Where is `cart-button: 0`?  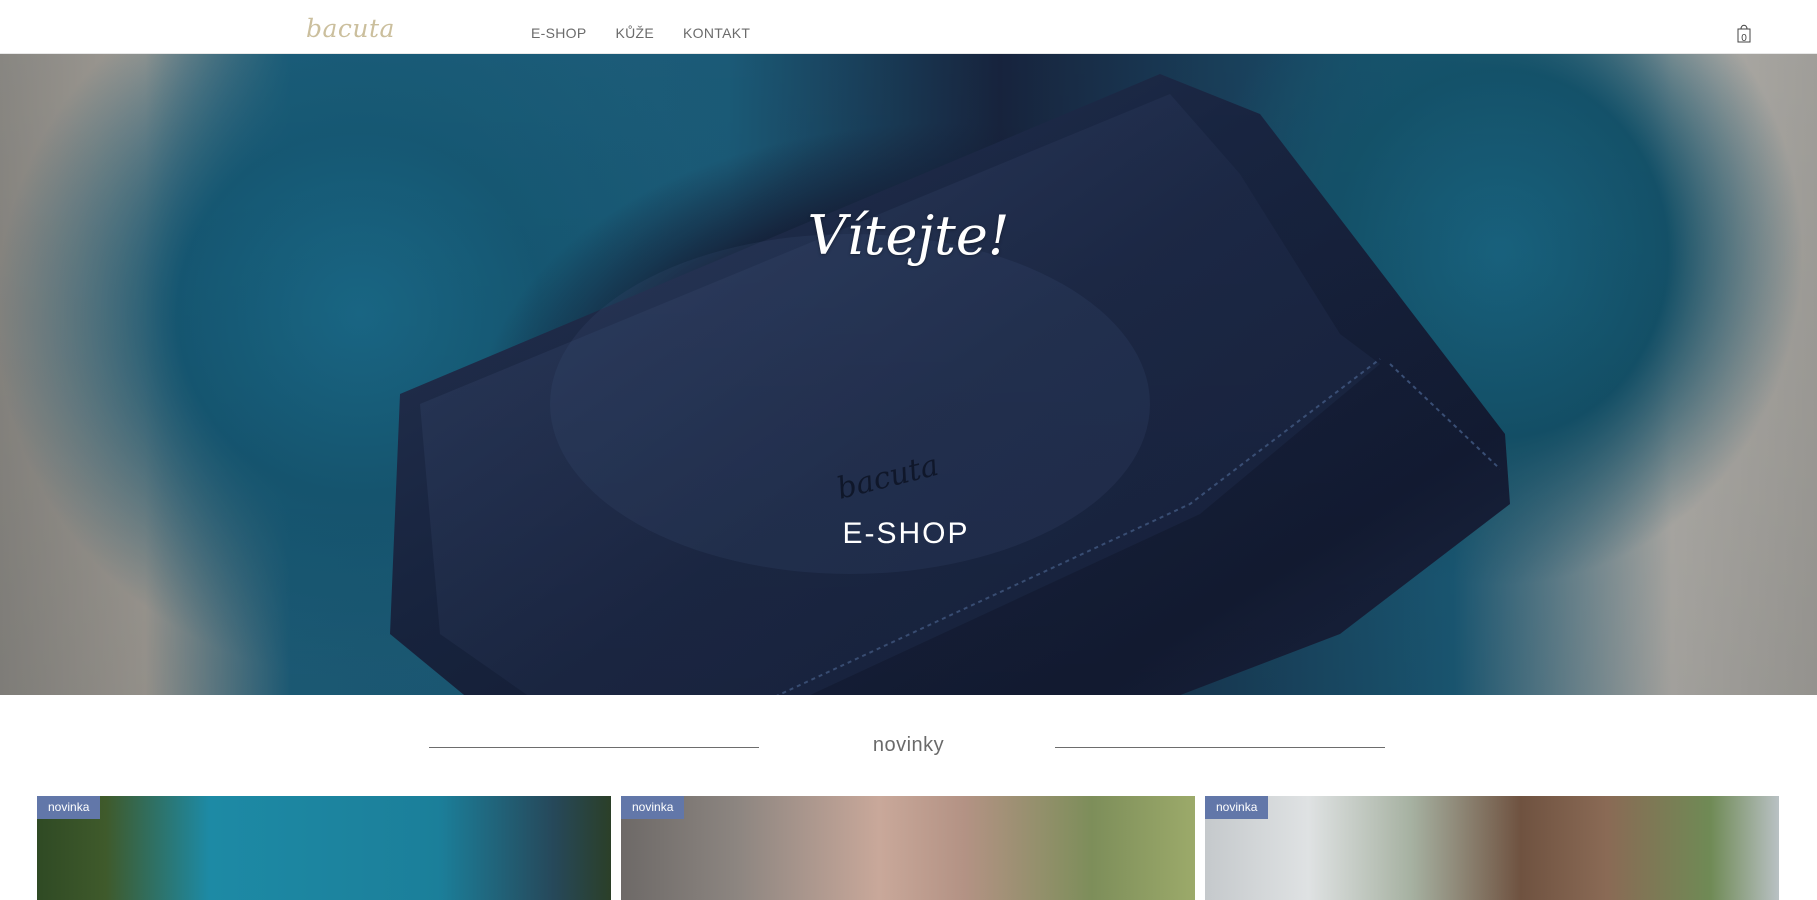
cart-button: 0 is located at coordinates (1744, 32).